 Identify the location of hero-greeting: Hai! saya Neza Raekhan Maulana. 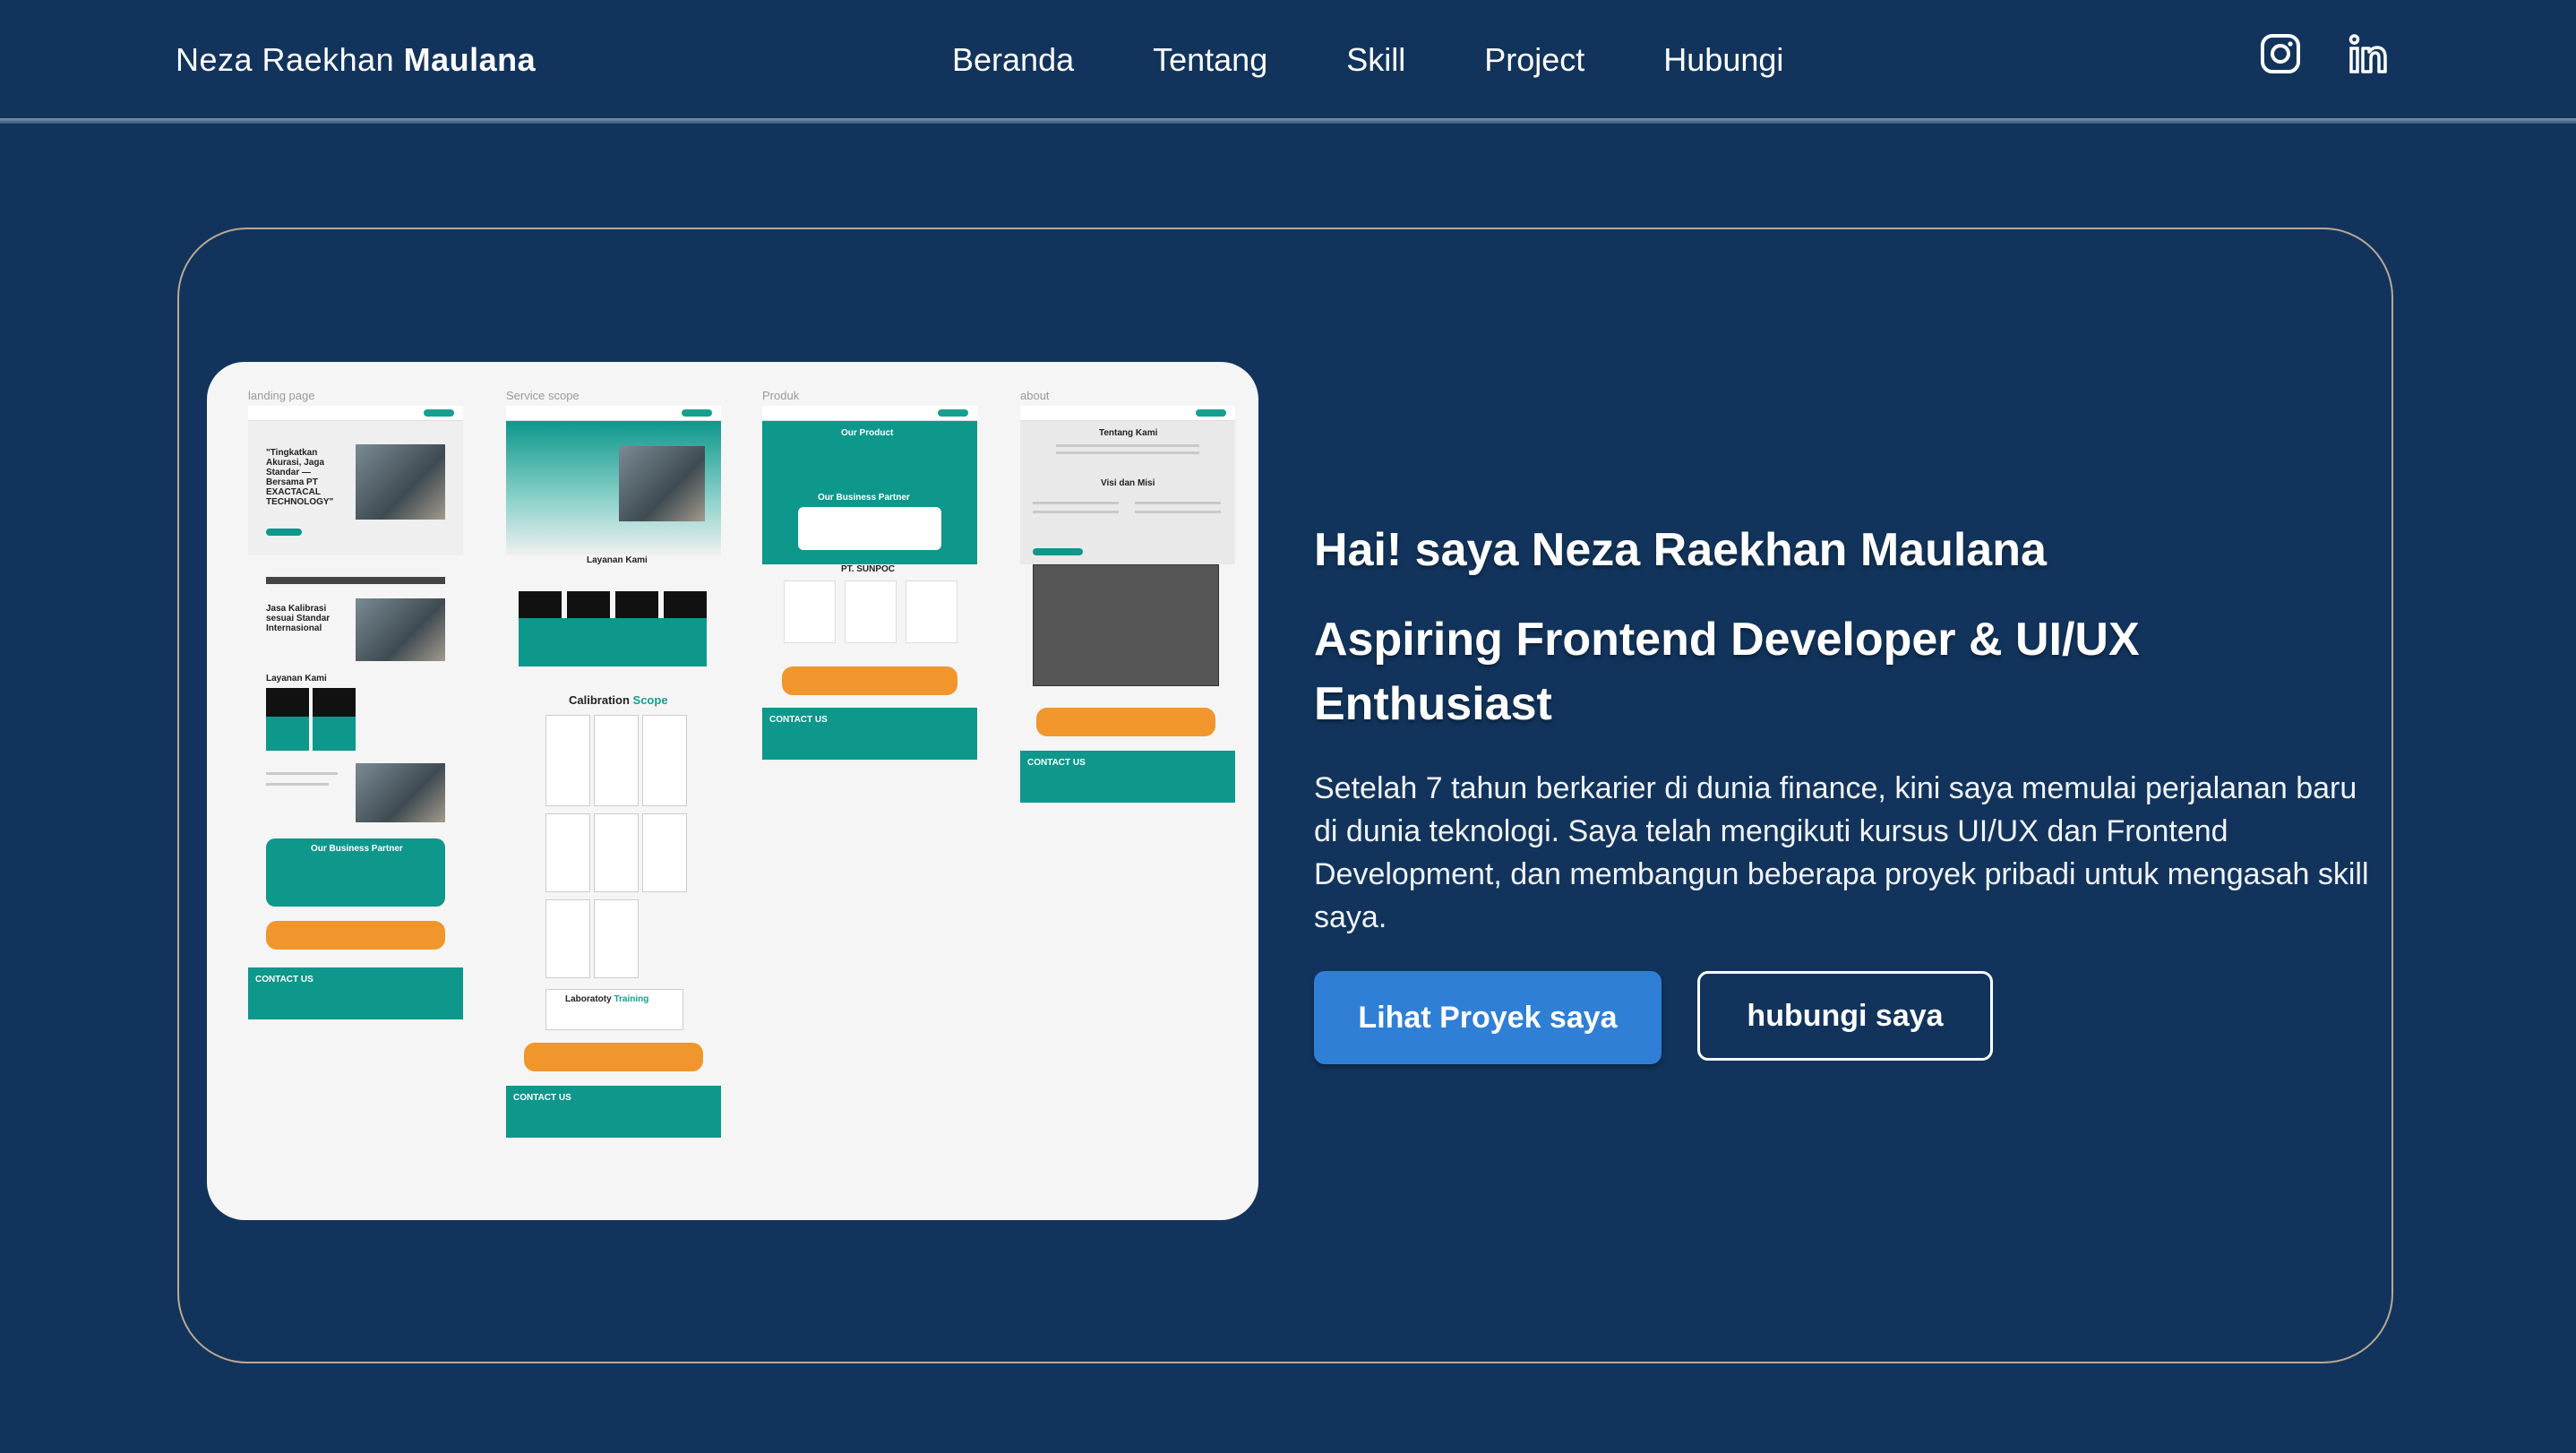
(1680, 550).